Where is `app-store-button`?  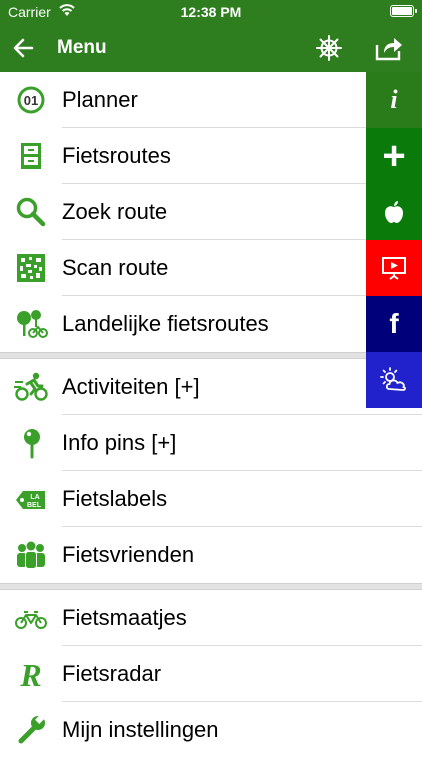
app-store-button is located at coordinates (394, 212).